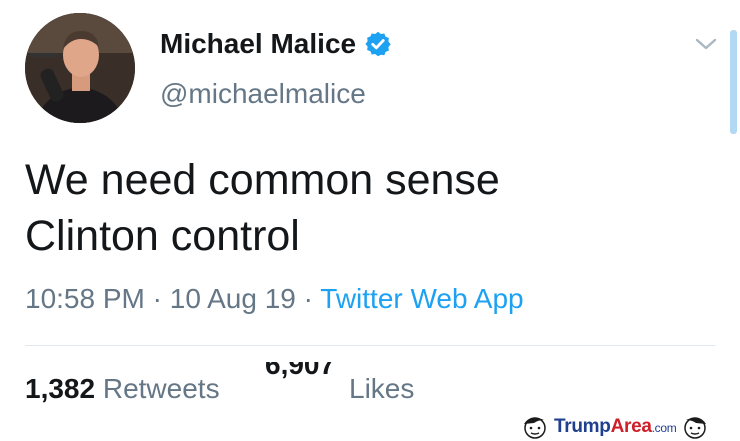 This screenshot has height=441, width=740. I want to click on watermark: TrumpArea.com, so click(615, 427).